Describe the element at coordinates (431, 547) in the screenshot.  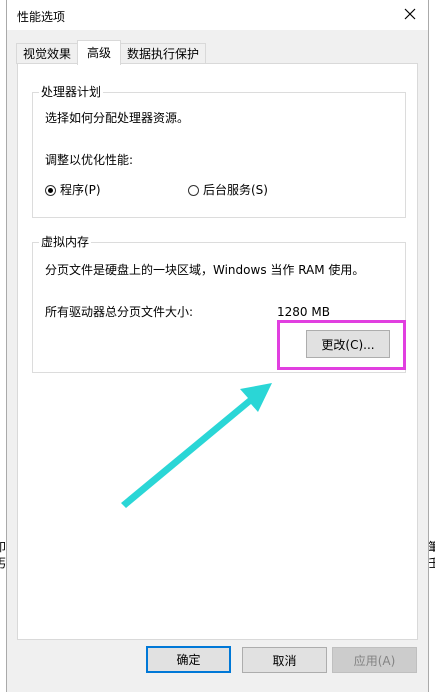
I see `background-text: 筆` at that location.